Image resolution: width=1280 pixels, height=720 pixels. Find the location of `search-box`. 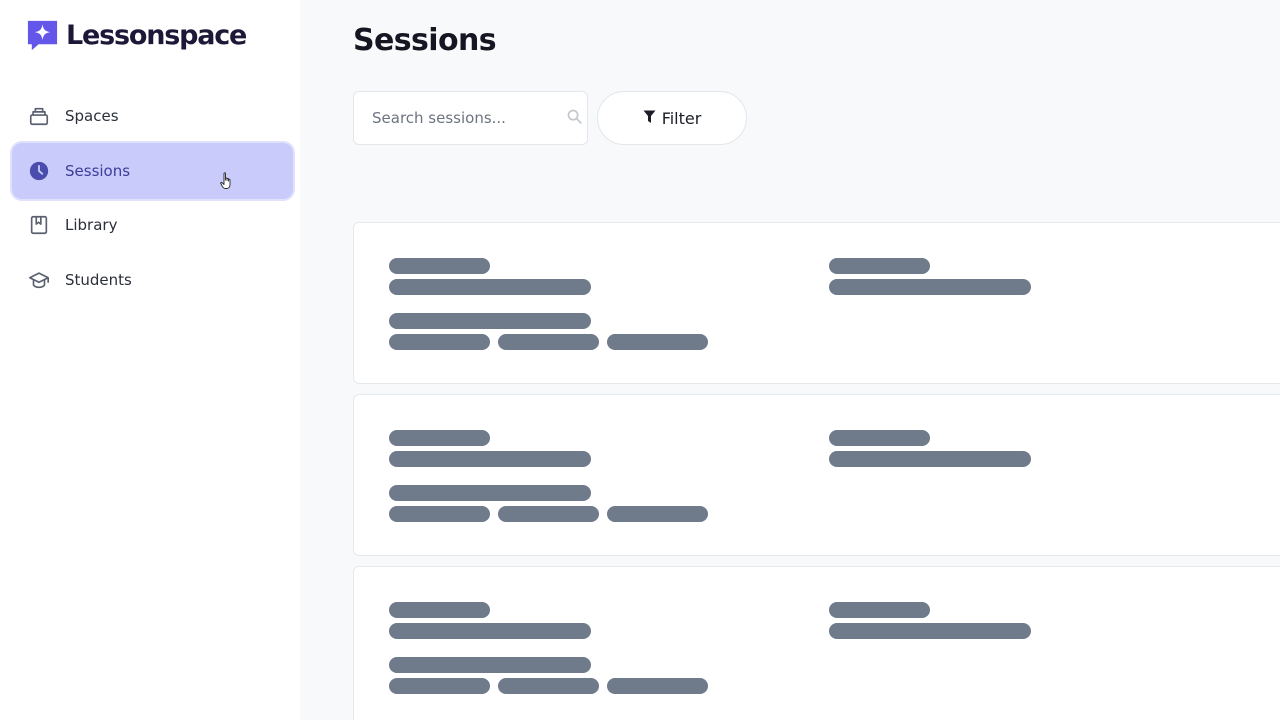

search-box is located at coordinates (470, 118).